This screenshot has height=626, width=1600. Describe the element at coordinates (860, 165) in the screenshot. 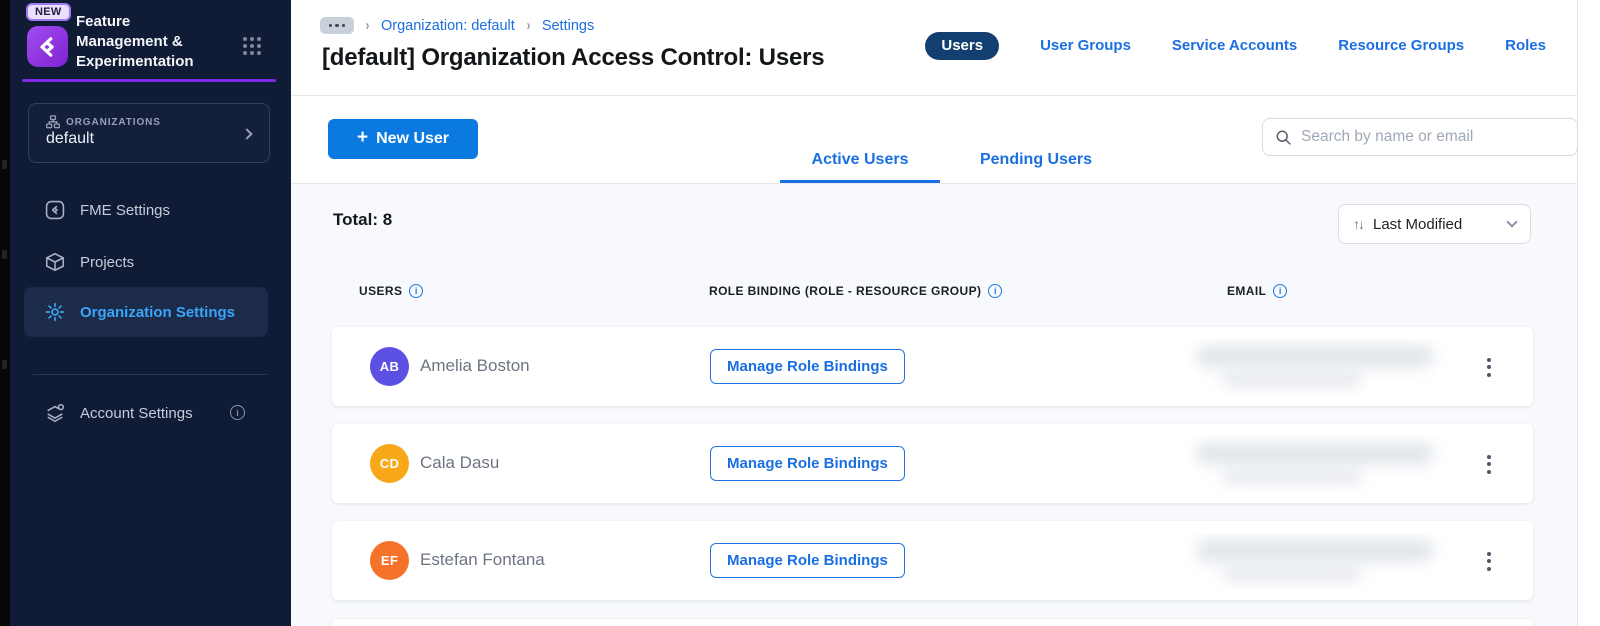

I see `tab-active-users: Active Users` at that location.